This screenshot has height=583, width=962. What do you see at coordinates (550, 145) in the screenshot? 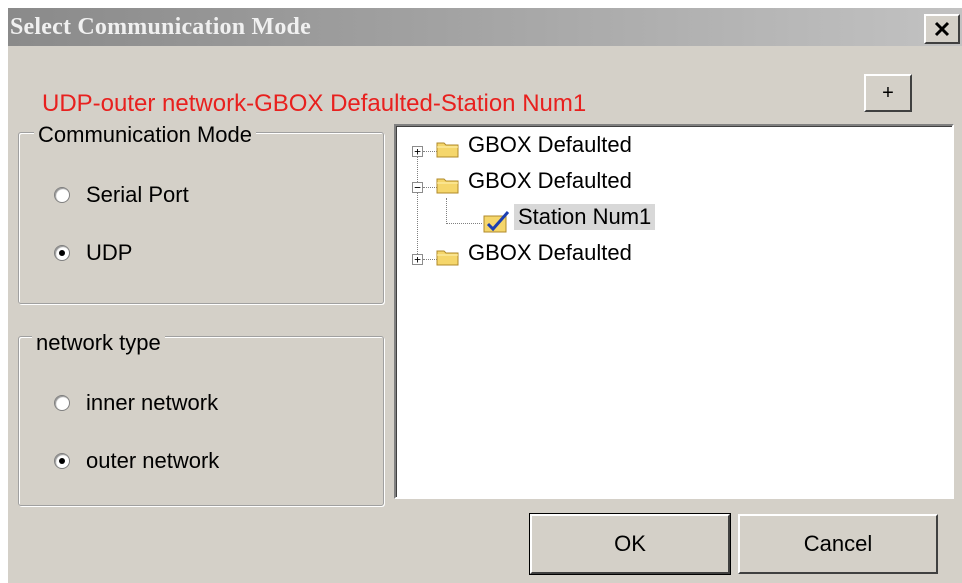
I see `tree-node-gbox-1: GBOX Defaulted` at bounding box center [550, 145].